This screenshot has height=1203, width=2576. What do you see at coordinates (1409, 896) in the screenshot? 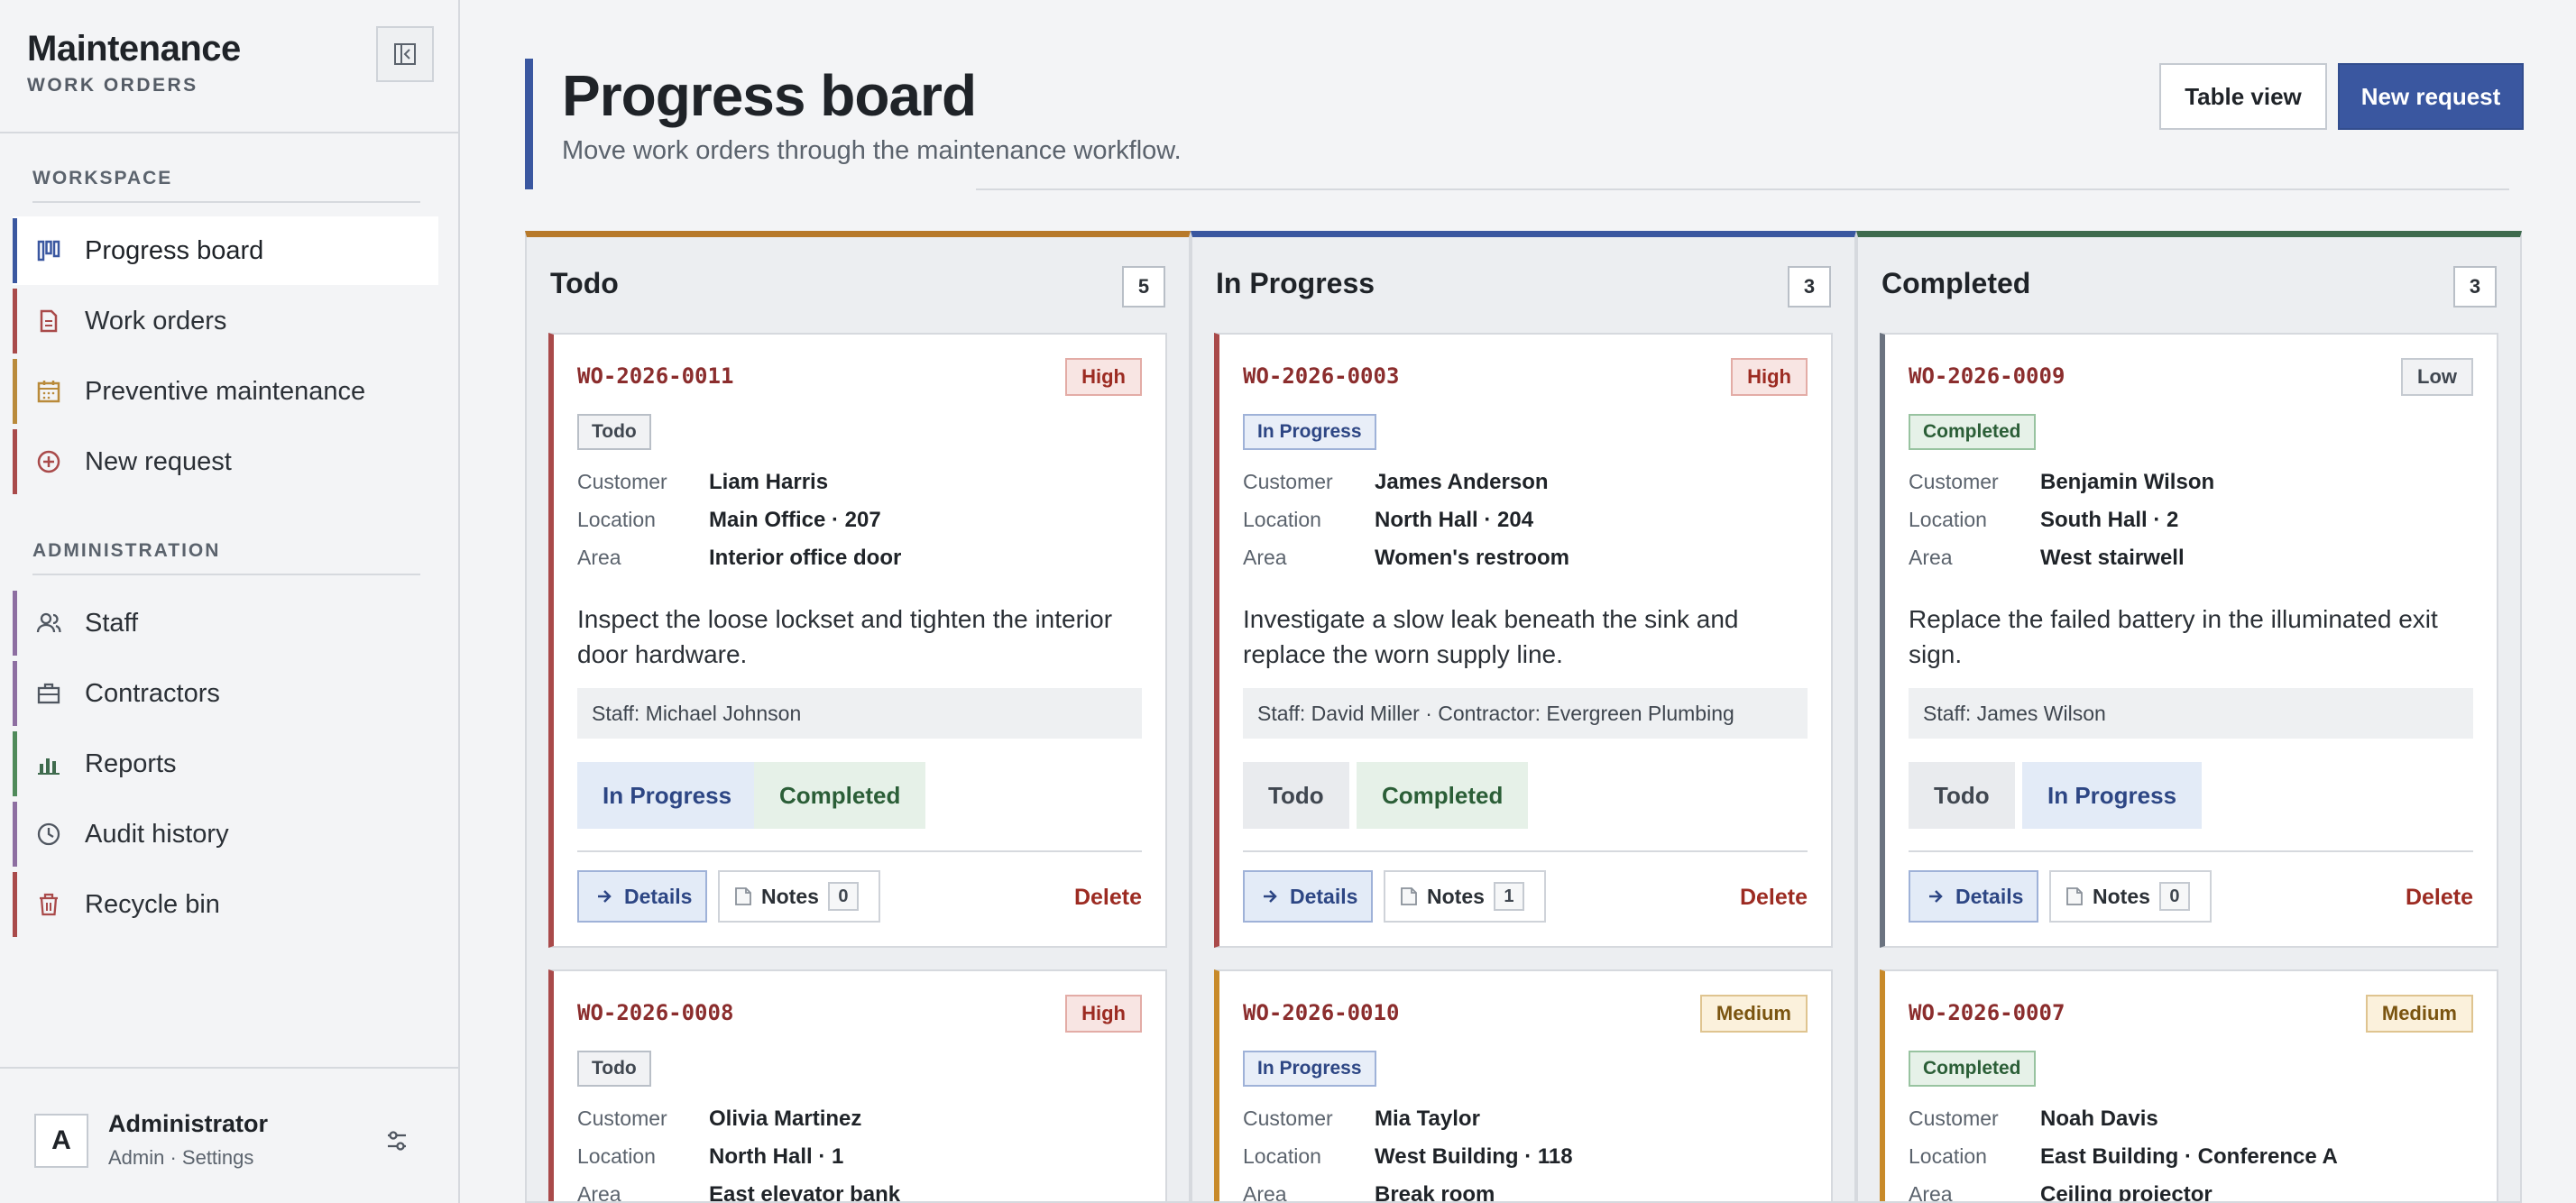
I see `note-icon` at bounding box center [1409, 896].